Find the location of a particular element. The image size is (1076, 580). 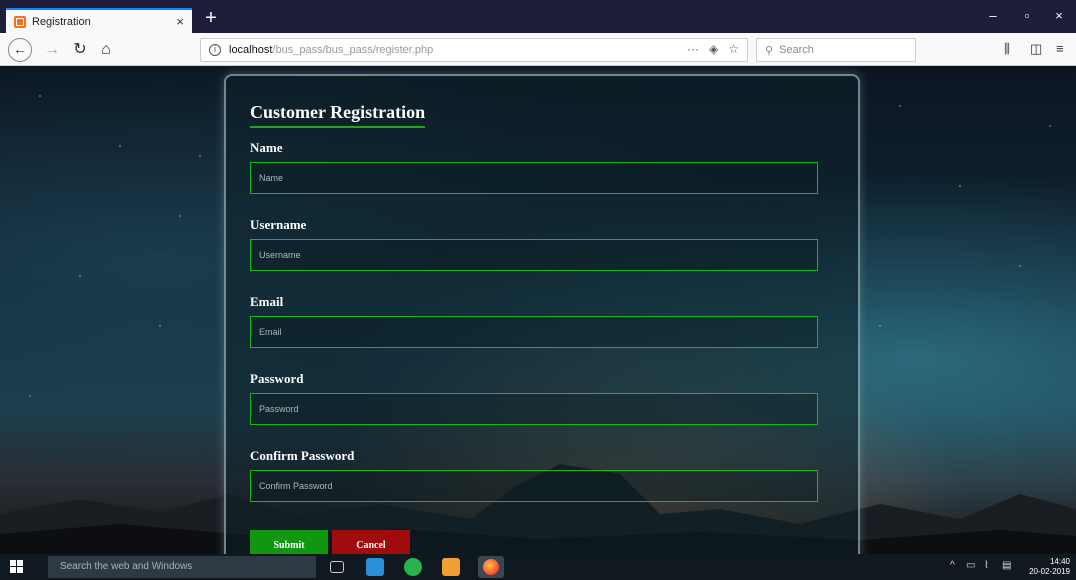

tab-title: Registration is located at coordinates (61, 21).